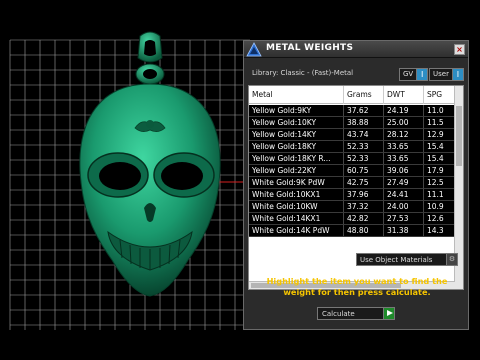 This screenshot has height=360, width=480. What do you see at coordinates (364, 194) in the screenshot?
I see `cell-grams: 37.96` at bounding box center [364, 194].